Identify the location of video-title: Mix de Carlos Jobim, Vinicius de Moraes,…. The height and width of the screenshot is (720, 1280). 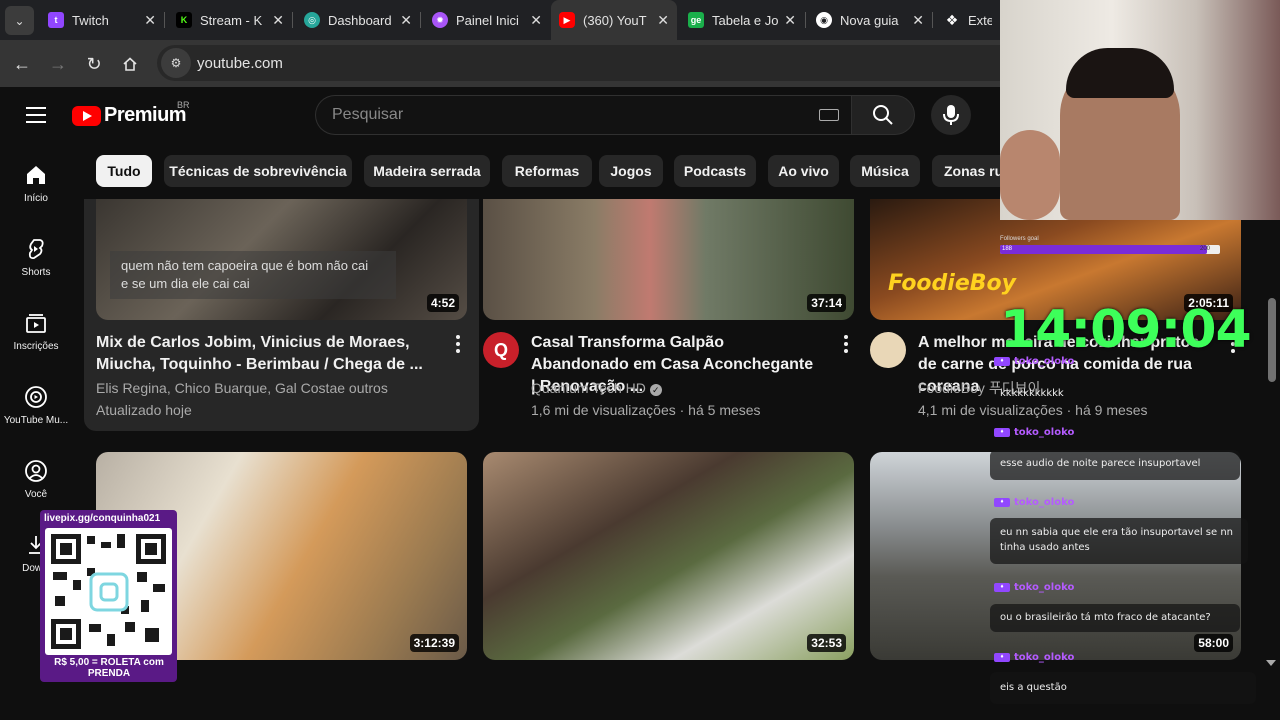
(261, 354).